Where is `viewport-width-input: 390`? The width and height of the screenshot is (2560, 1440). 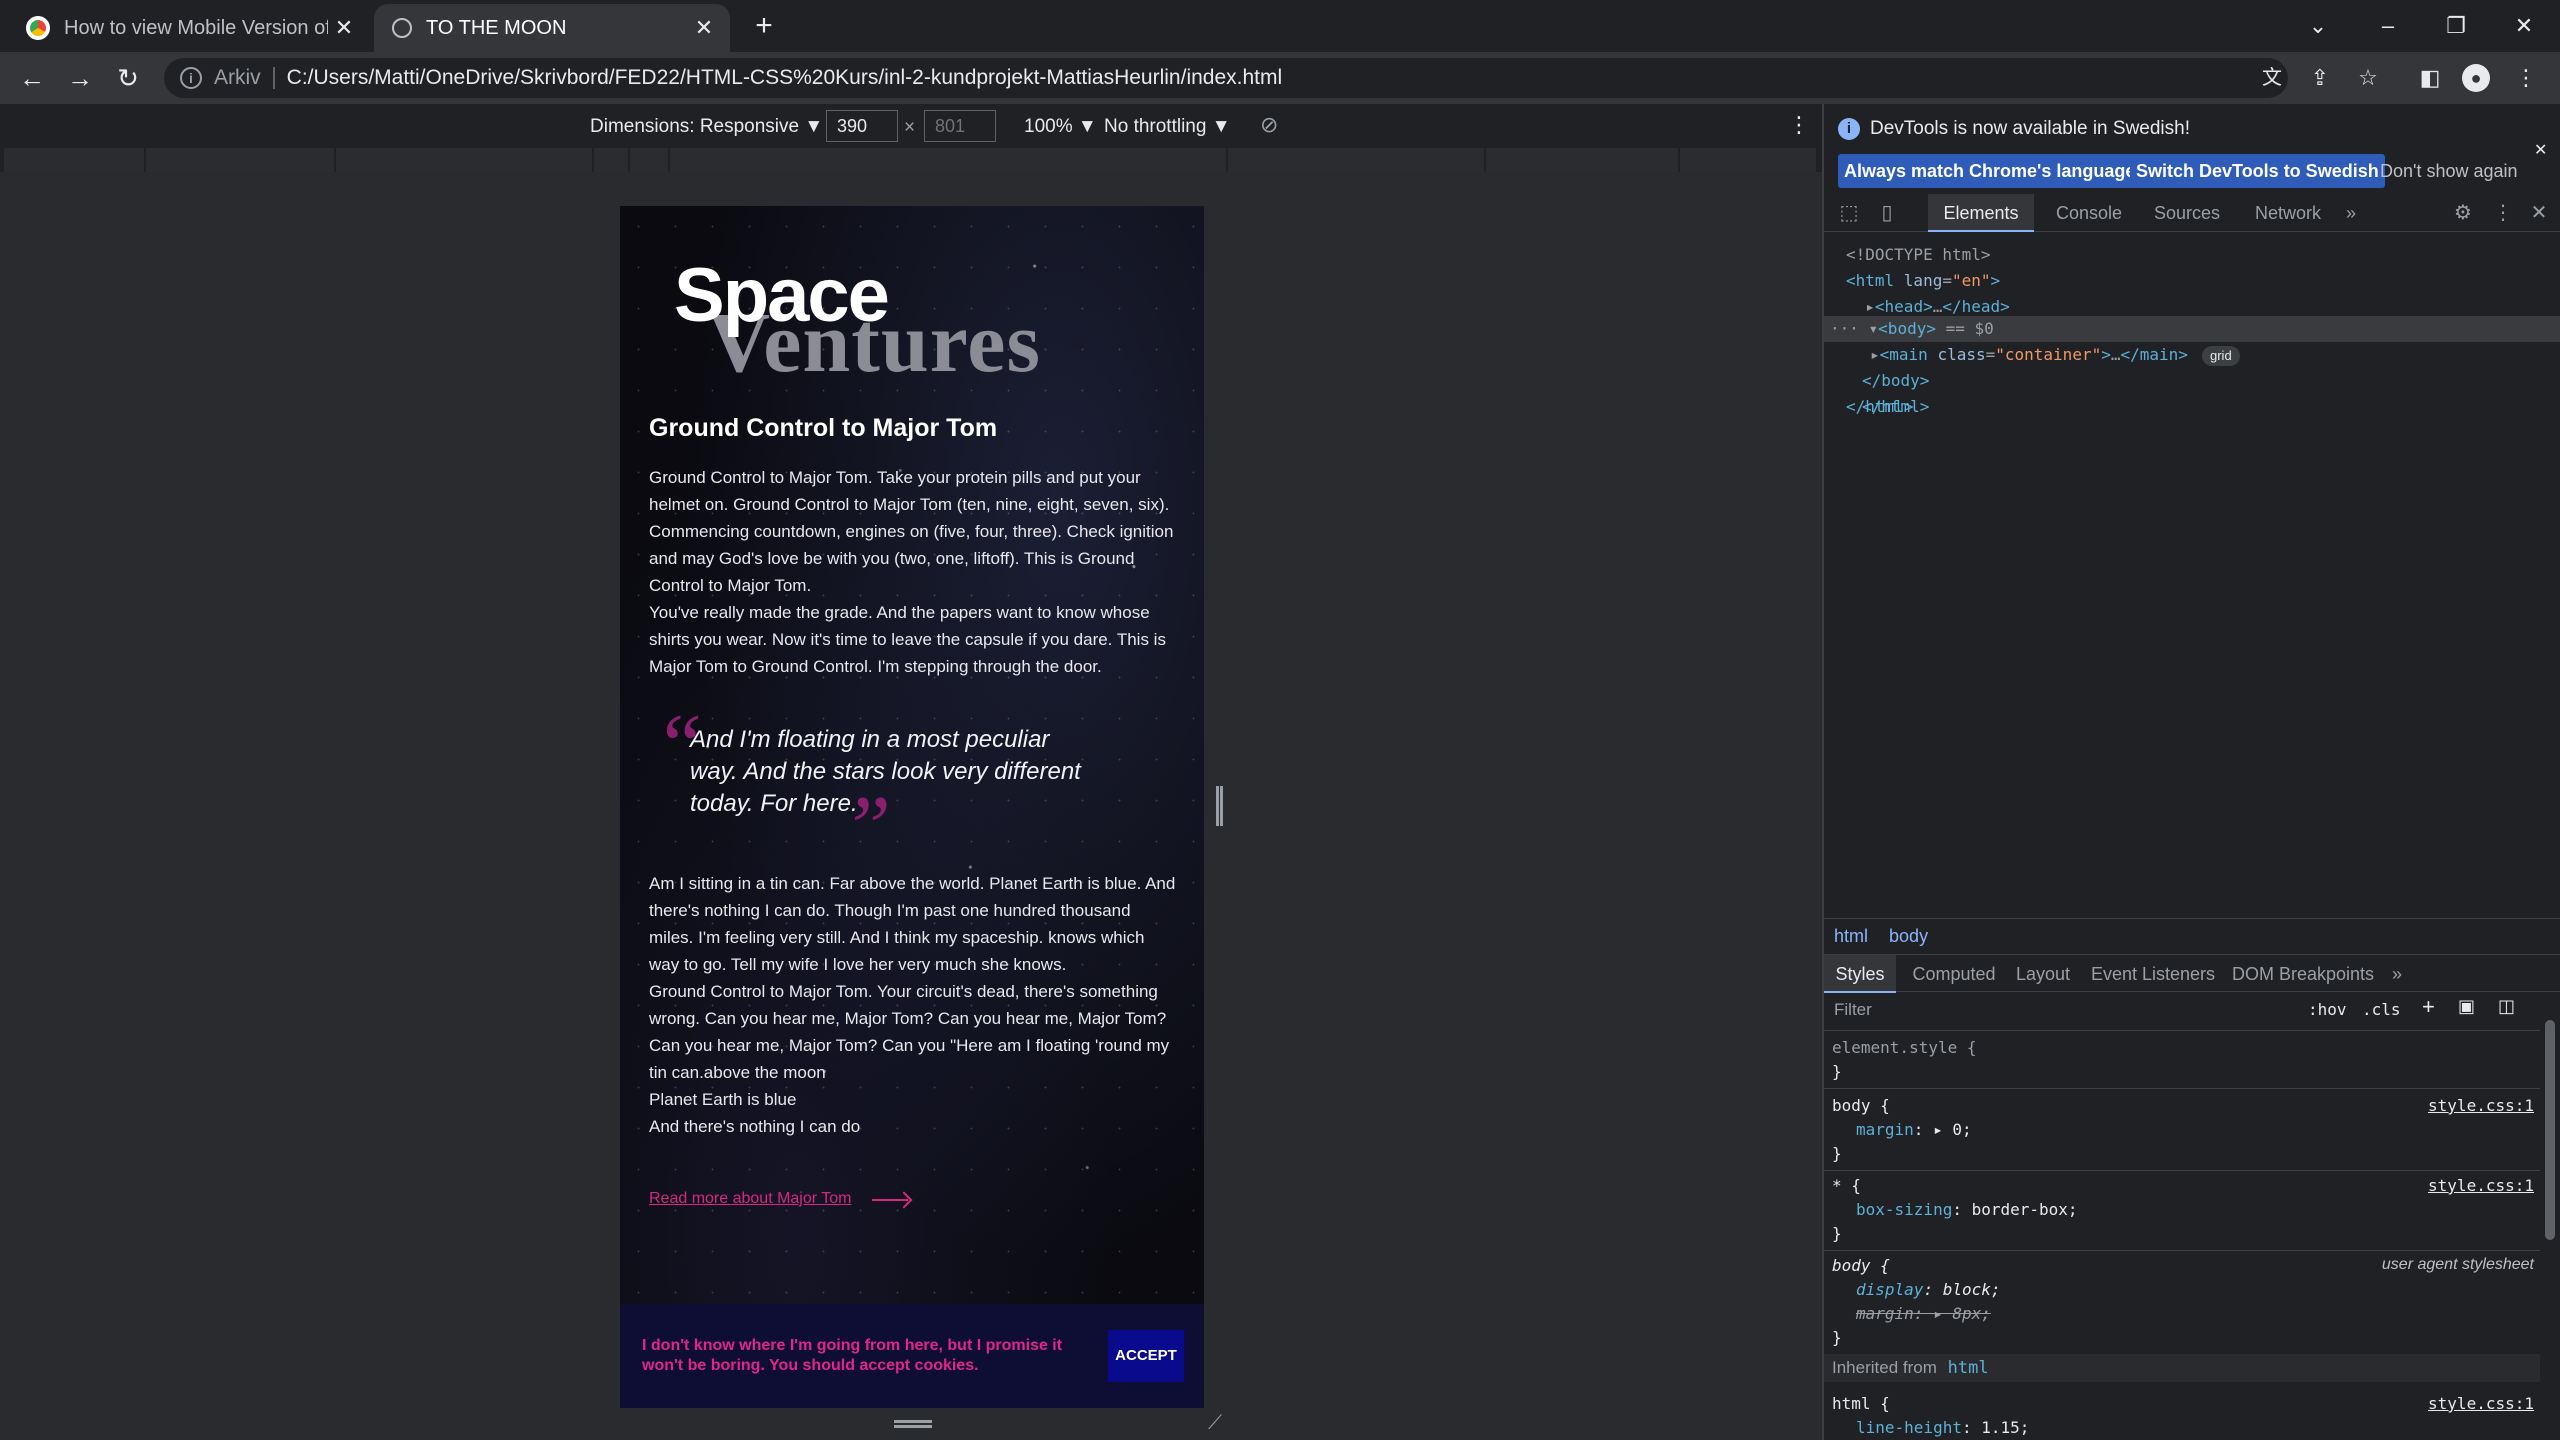
viewport-width-input: 390 is located at coordinates (862, 126).